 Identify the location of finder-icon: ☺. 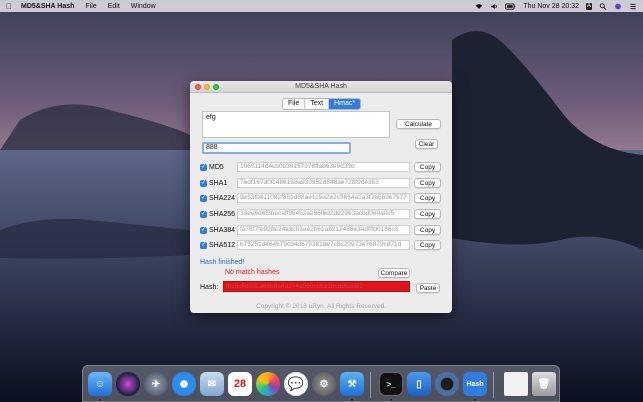
(100, 384).